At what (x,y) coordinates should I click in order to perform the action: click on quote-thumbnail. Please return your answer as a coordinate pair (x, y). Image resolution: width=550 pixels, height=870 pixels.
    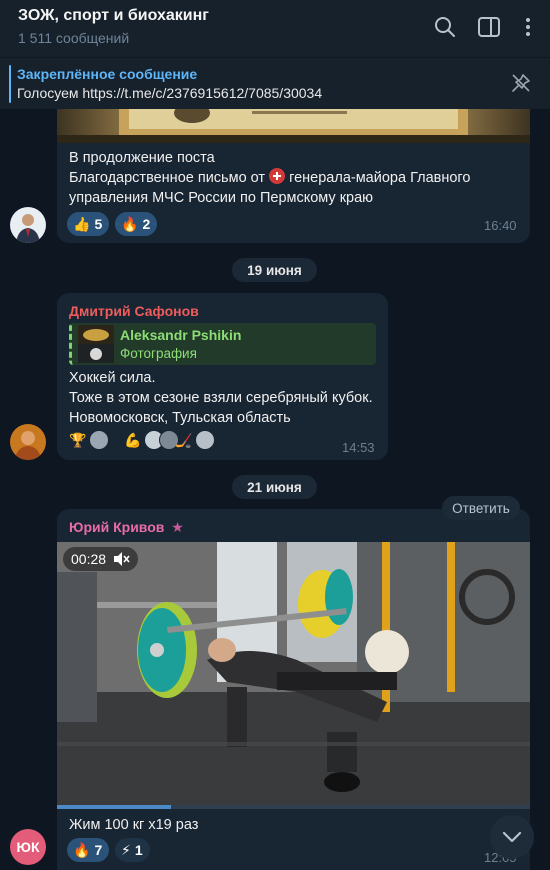
    Looking at the image, I should click on (96, 344).